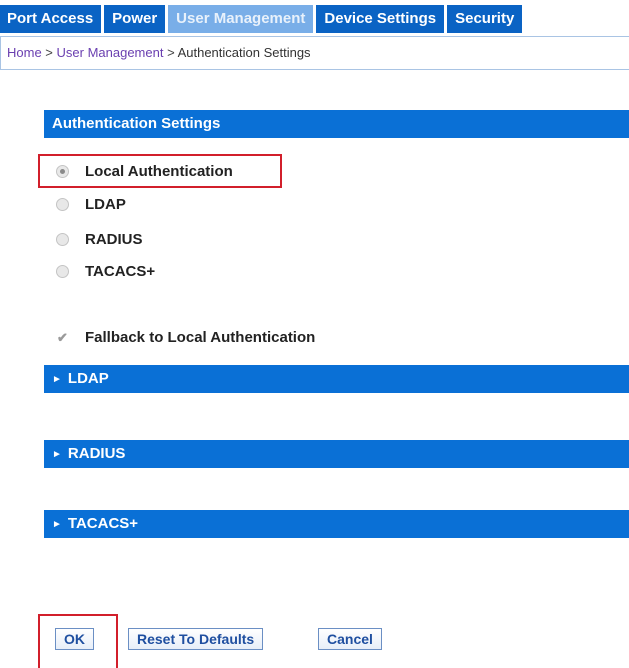 This screenshot has height=668, width=629. What do you see at coordinates (24, 52) in the screenshot?
I see `breadcrumb-home-link: Home` at bounding box center [24, 52].